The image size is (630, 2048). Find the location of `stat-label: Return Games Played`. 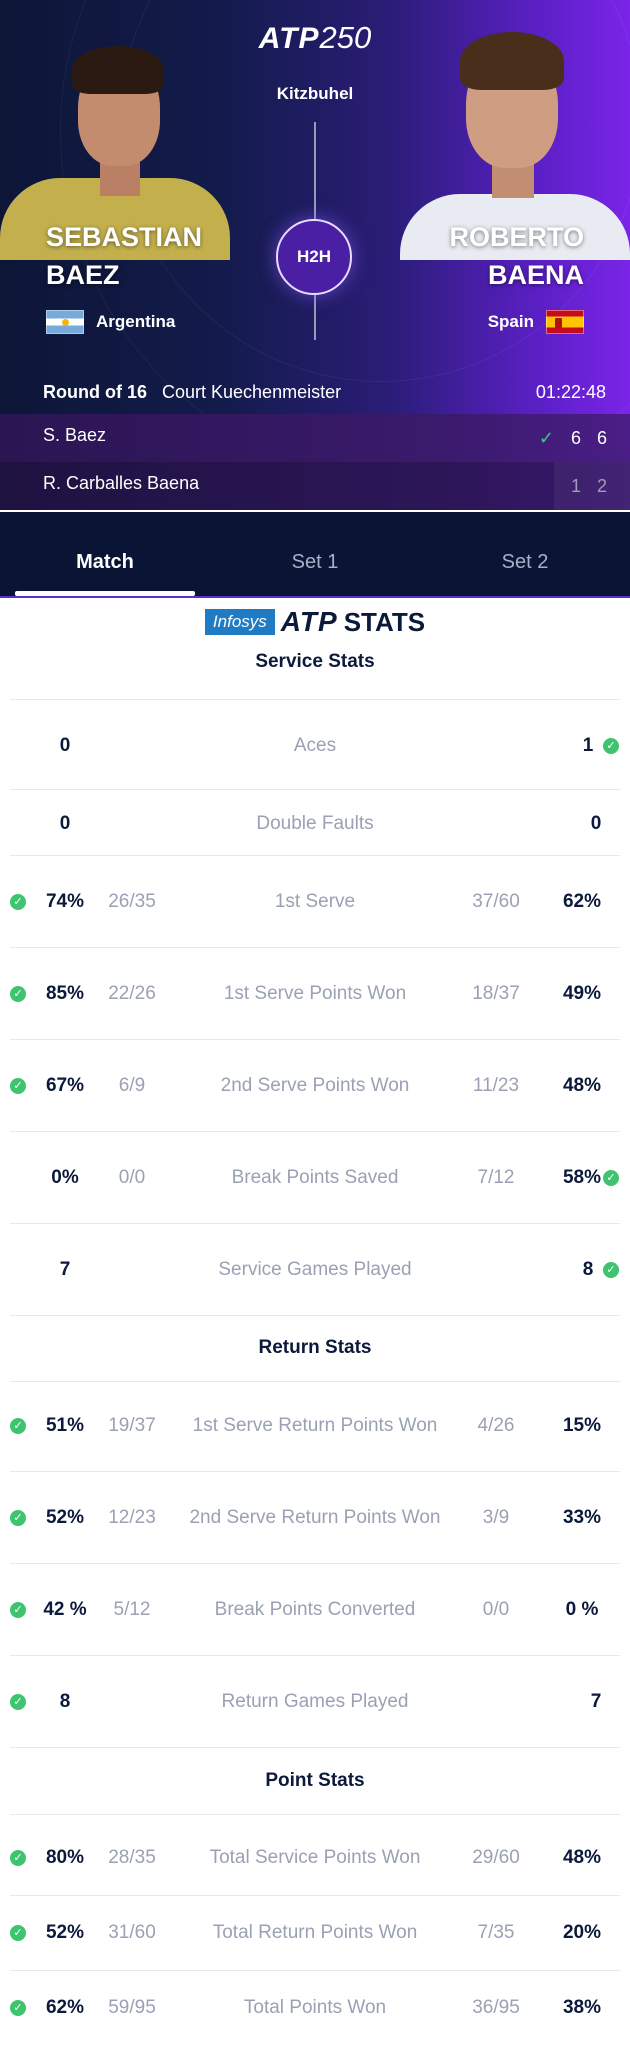

stat-label: Return Games Played is located at coordinates (315, 1701).